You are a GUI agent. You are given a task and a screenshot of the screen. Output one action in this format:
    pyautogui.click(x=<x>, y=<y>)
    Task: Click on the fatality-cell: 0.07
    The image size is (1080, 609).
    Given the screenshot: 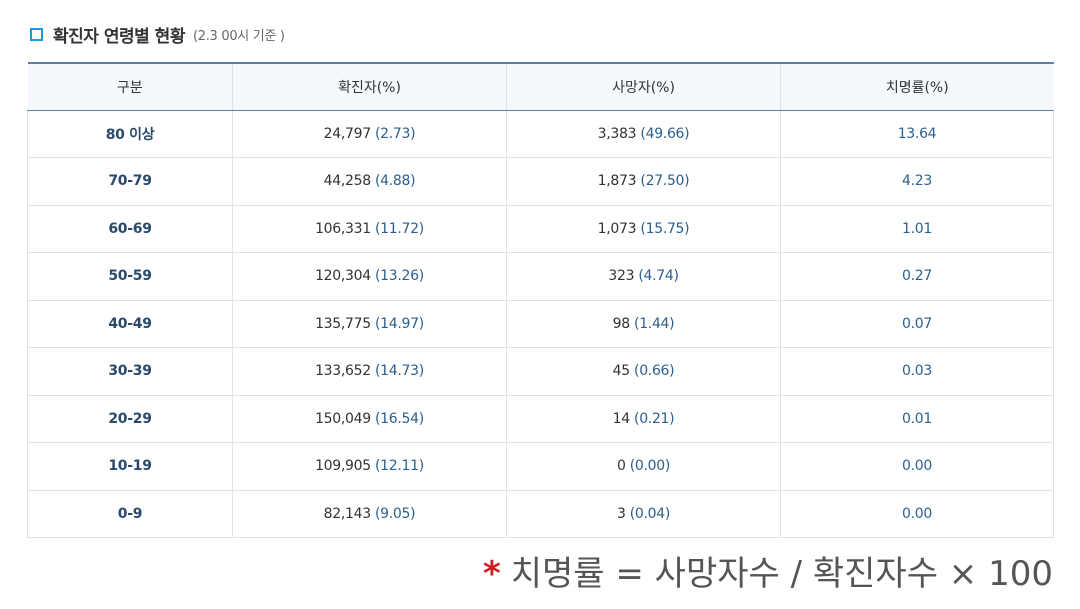 What is the action you would take?
    pyautogui.click(x=917, y=324)
    